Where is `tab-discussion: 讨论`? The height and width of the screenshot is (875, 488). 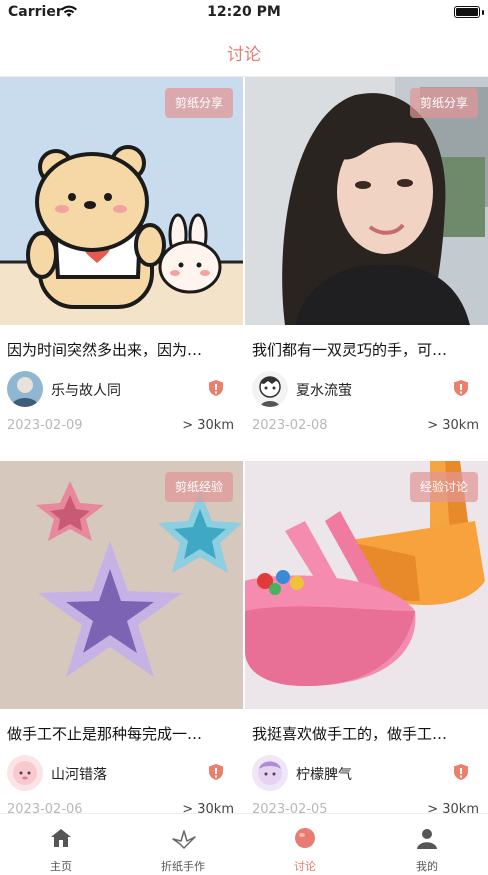 tab-discussion: 讨论 is located at coordinates (305, 844).